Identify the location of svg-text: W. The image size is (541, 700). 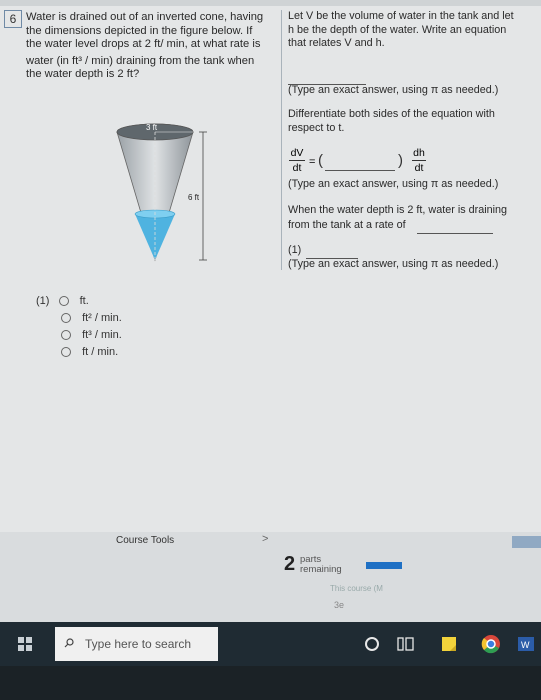
(525, 645).